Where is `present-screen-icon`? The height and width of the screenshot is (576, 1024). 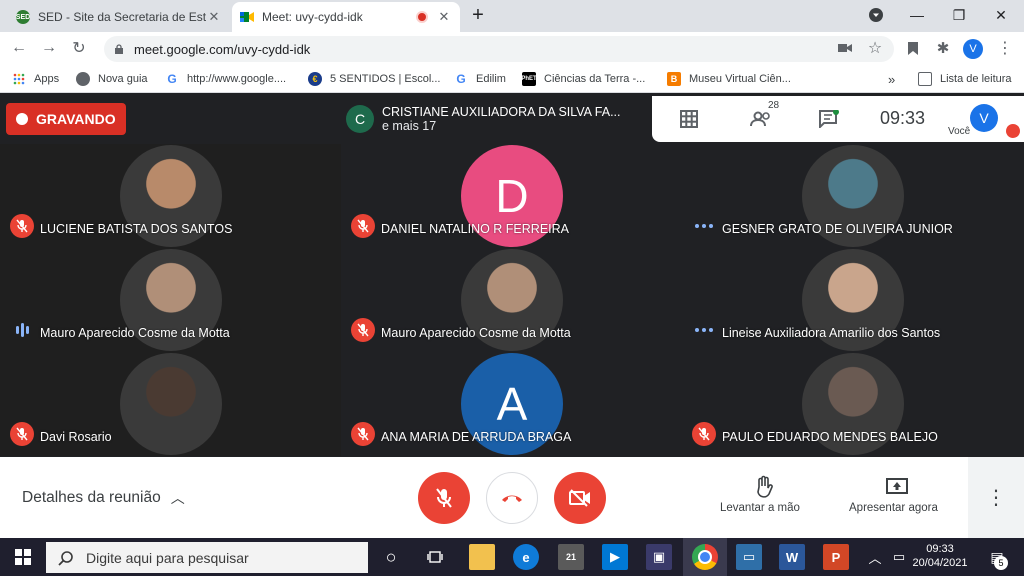 present-screen-icon is located at coordinates (897, 487).